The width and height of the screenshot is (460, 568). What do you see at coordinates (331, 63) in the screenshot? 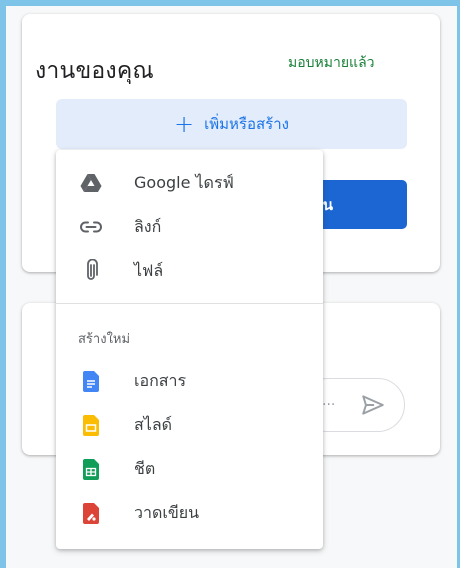
I see `assignment-status: มอบหมายแล้ว` at bounding box center [331, 63].